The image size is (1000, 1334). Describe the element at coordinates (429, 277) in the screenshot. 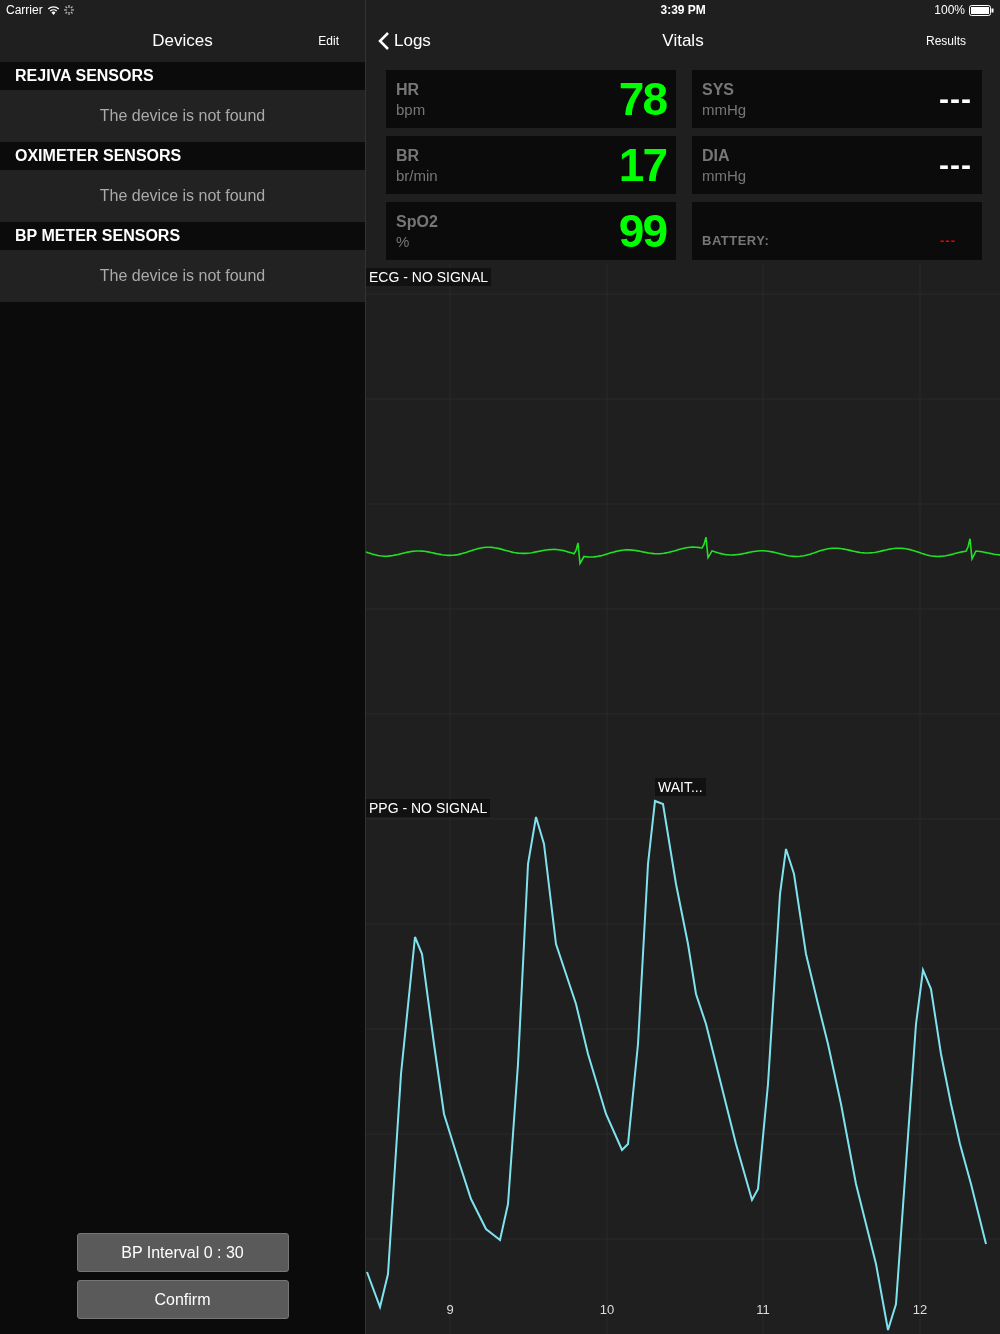

I see `ecg-label: ECG - NO SIGNAL` at that location.